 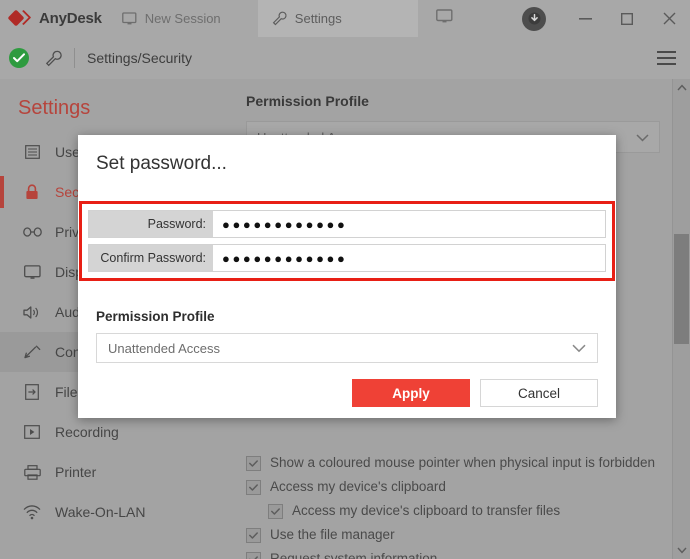 What do you see at coordinates (74, 58) in the screenshot?
I see `status-divider` at bounding box center [74, 58].